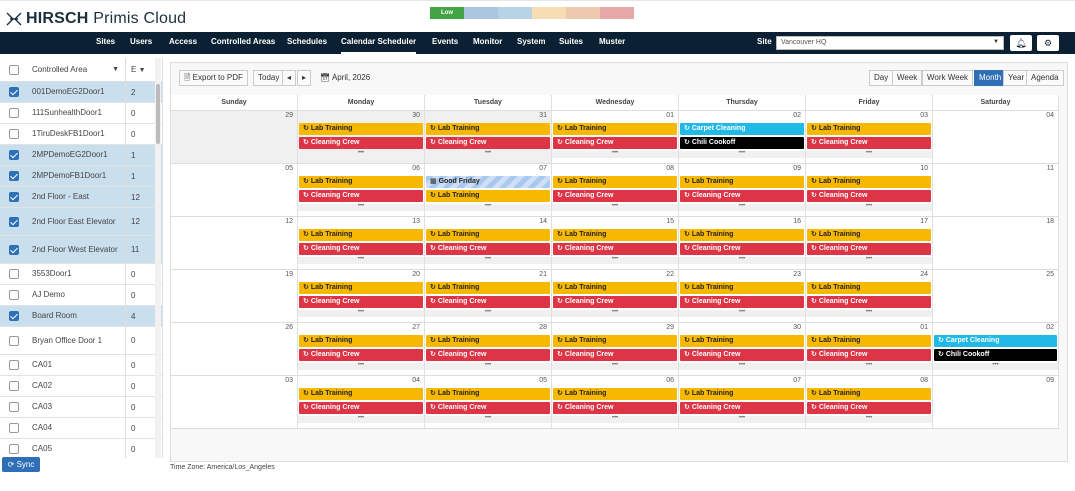  What do you see at coordinates (924, 274) in the screenshot?
I see `day-number: 24` at bounding box center [924, 274].